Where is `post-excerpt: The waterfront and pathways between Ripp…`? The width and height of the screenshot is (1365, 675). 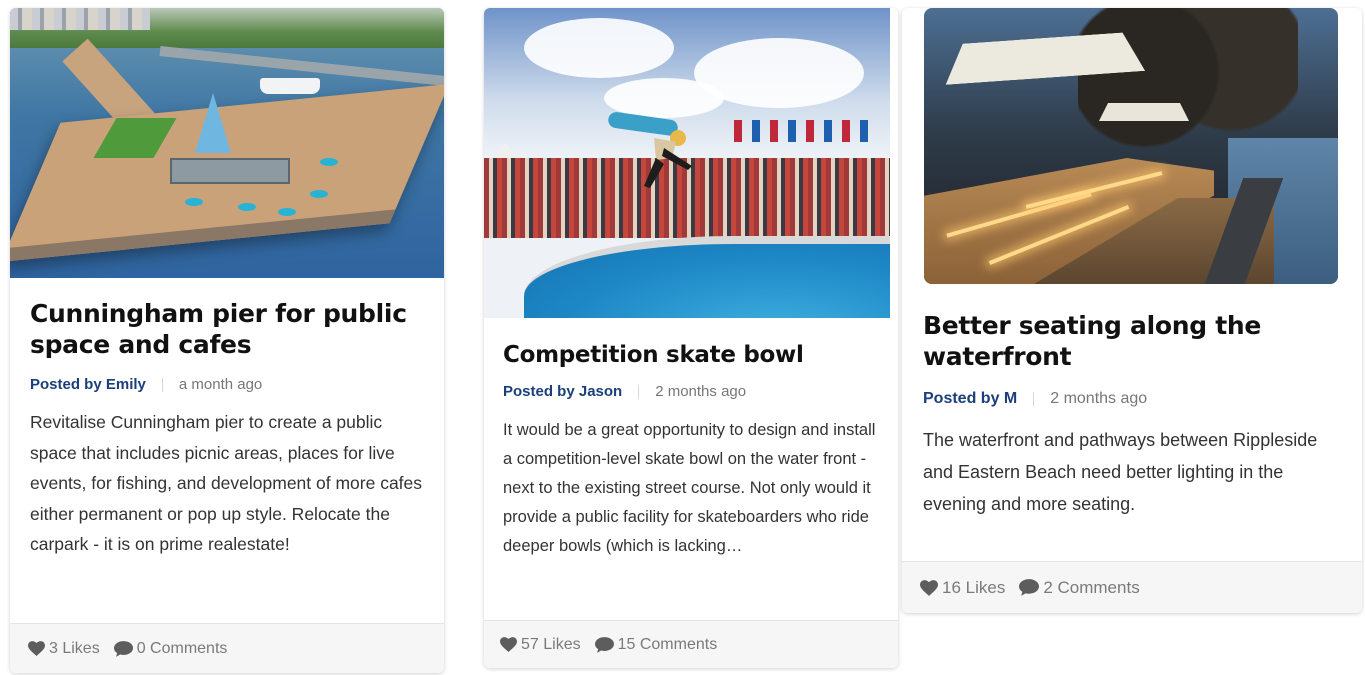
post-excerpt: The waterfront and pathways between Ripp… is located at coordinates (1120, 472).